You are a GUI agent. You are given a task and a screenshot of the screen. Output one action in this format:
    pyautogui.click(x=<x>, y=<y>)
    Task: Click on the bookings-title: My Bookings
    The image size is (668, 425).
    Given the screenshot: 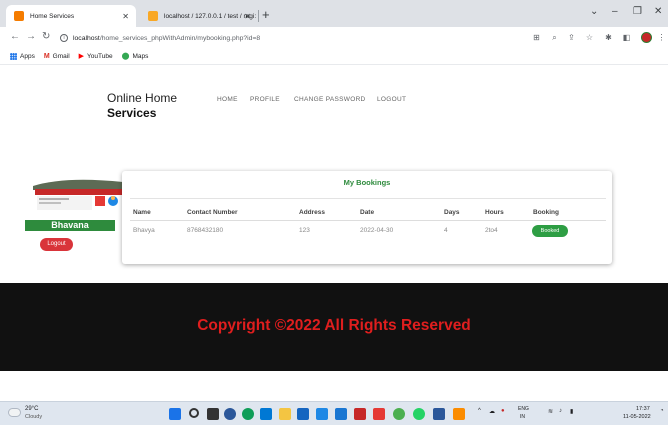 What is the action you would take?
    pyautogui.click(x=367, y=182)
    